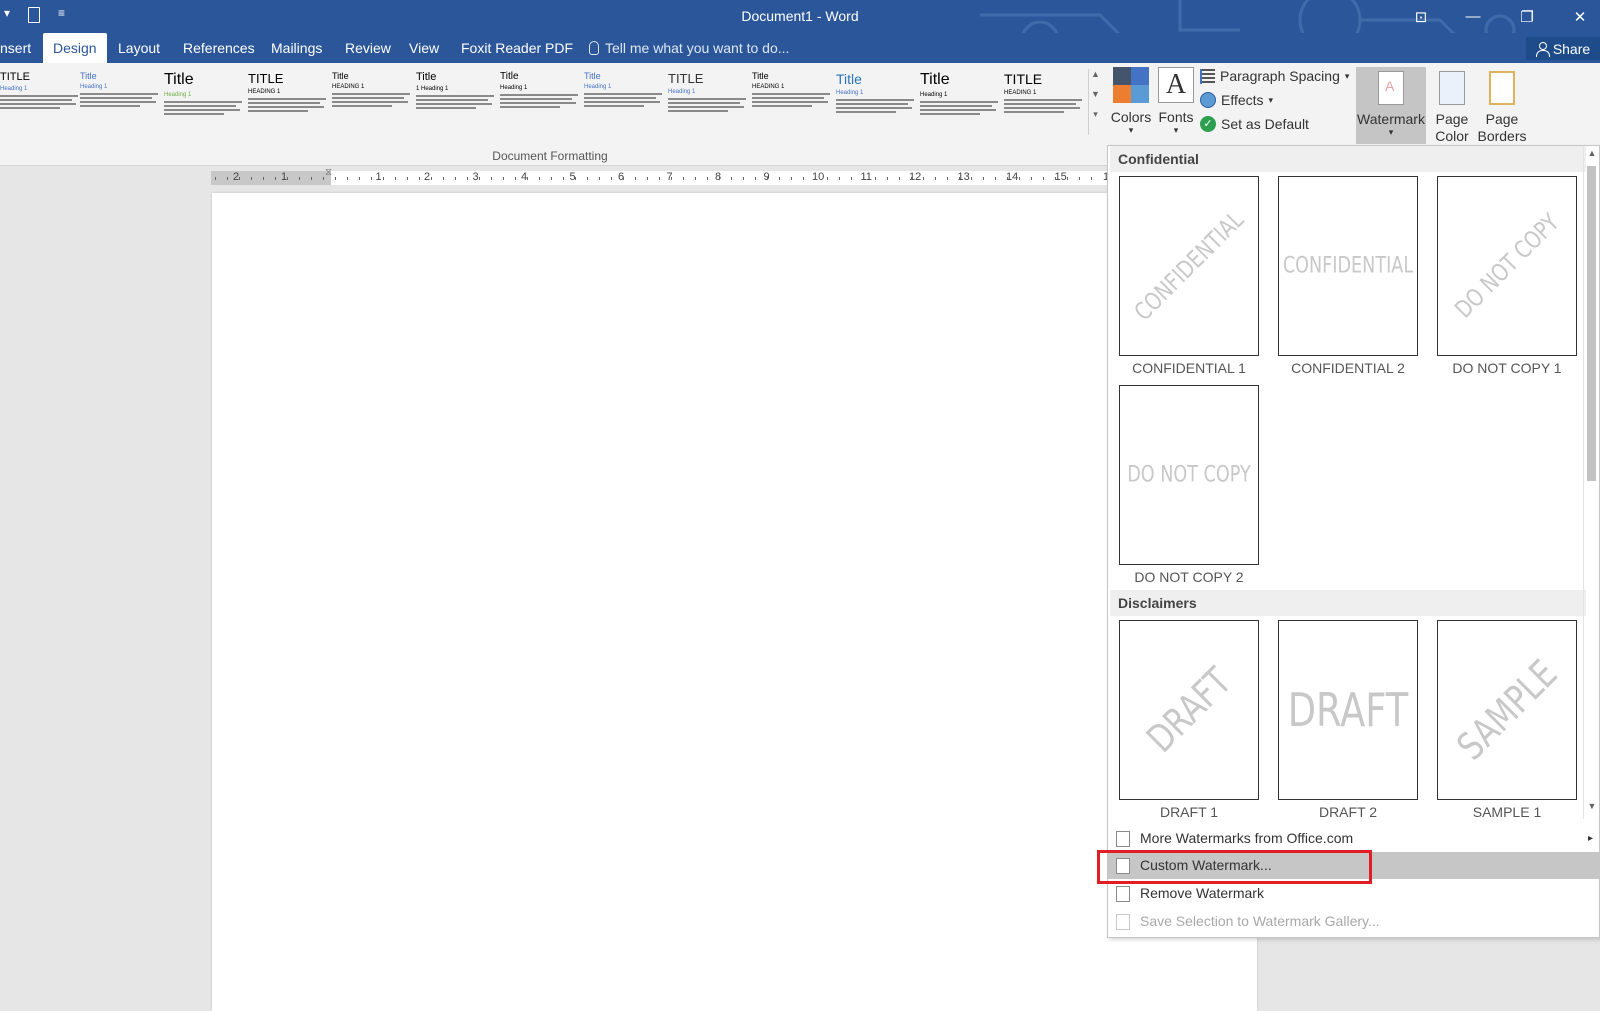 This screenshot has height=1011, width=1600. Describe the element at coordinates (1507, 276) in the screenshot. I see `watermark-gallery-item: DO NOT COPY DO NOT COPY 1` at that location.